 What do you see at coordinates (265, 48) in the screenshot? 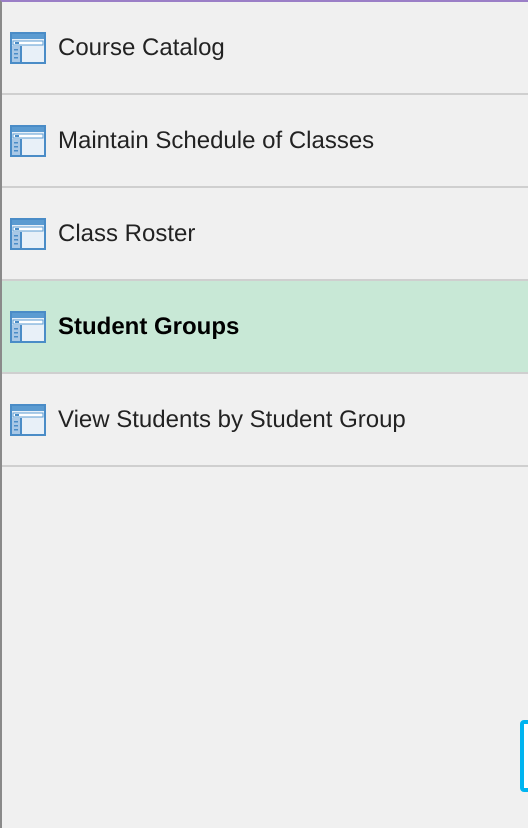
I see `menu-item: Course Catalog` at bounding box center [265, 48].